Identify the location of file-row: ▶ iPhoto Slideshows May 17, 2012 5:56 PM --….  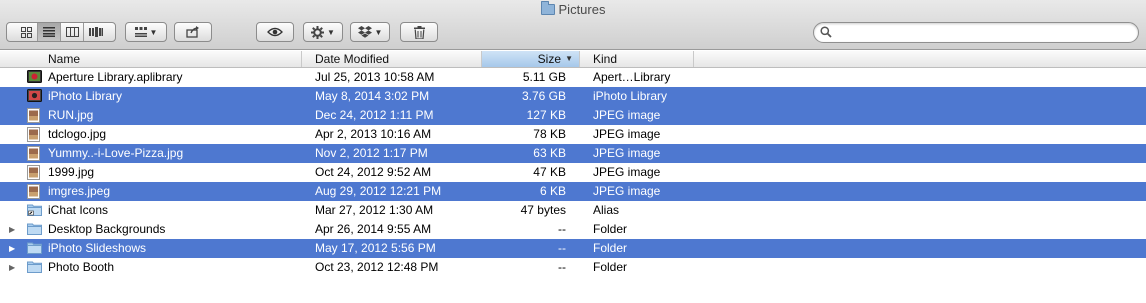
(573, 248).